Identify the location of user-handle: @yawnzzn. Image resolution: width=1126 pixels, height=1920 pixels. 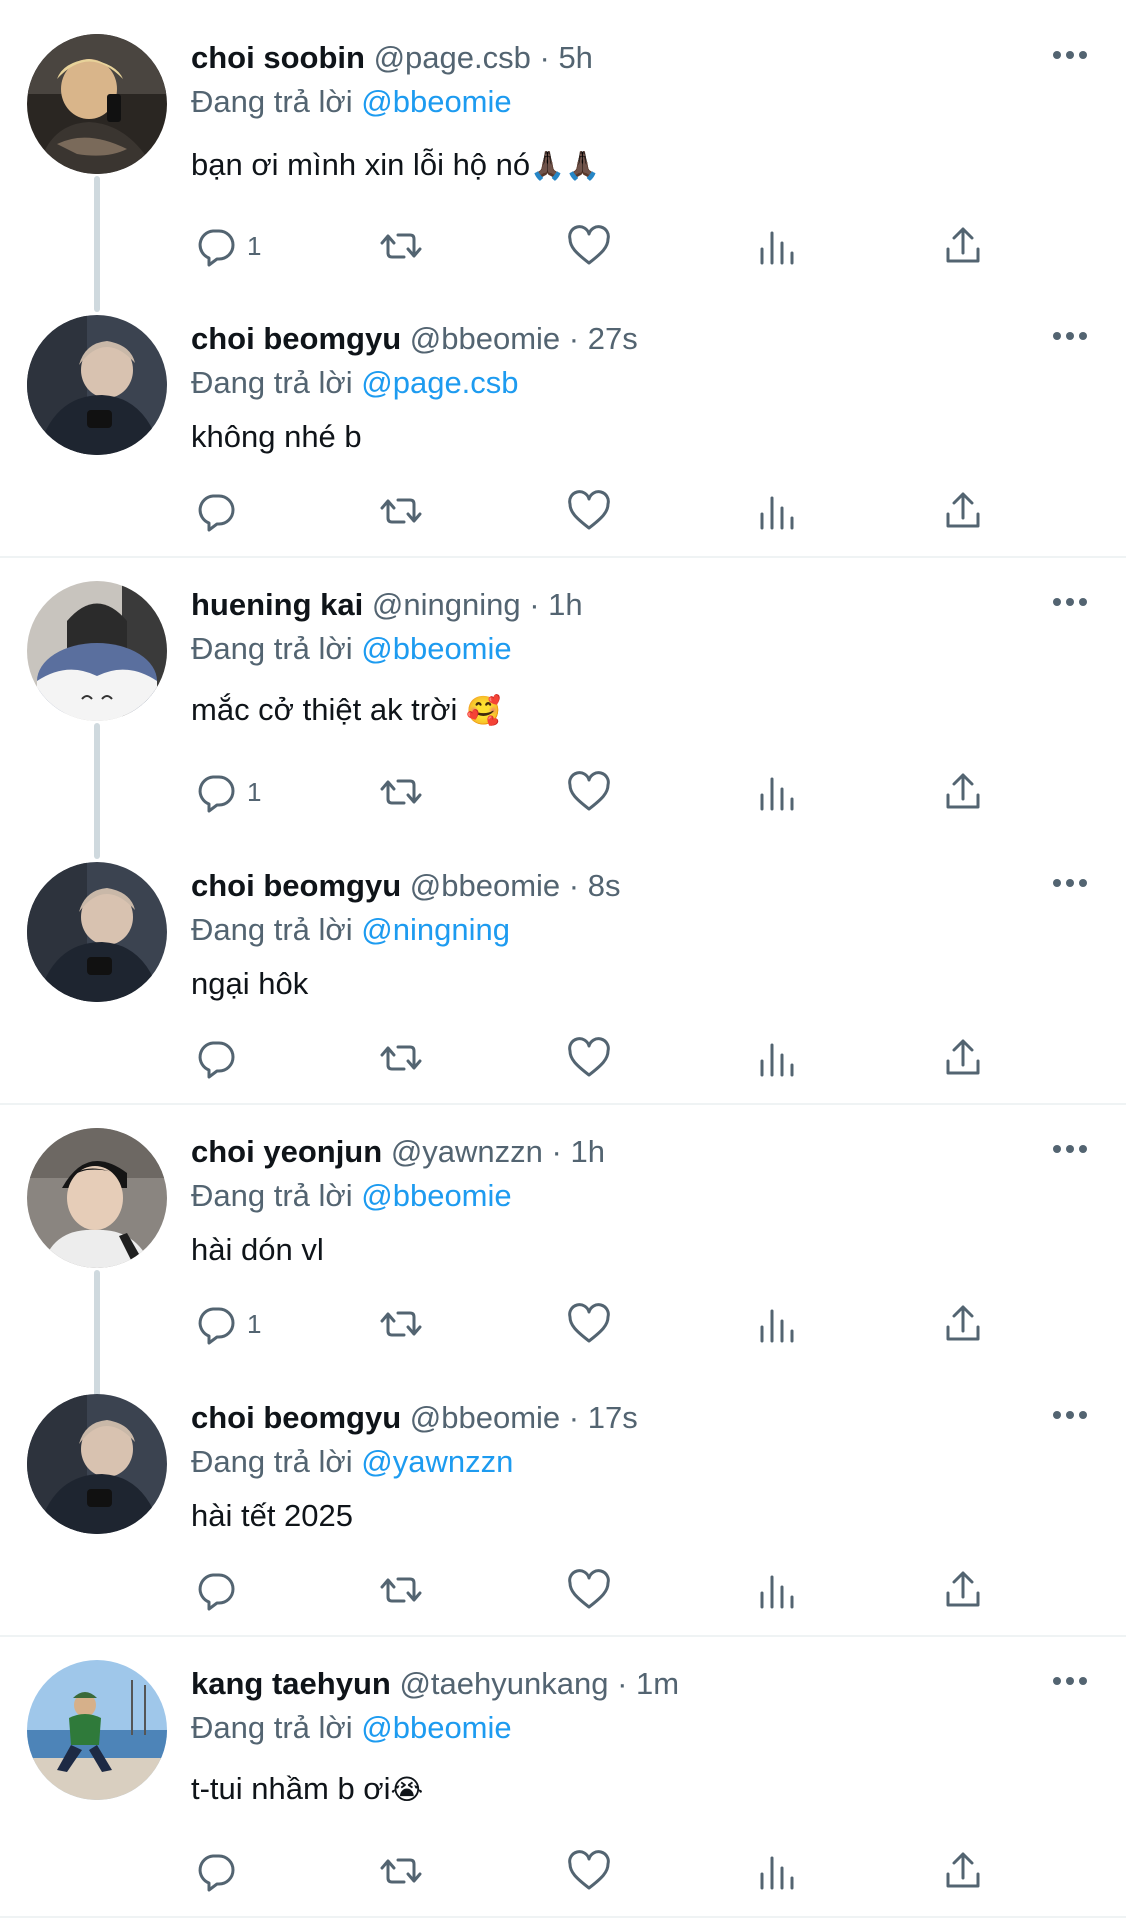
(467, 1151).